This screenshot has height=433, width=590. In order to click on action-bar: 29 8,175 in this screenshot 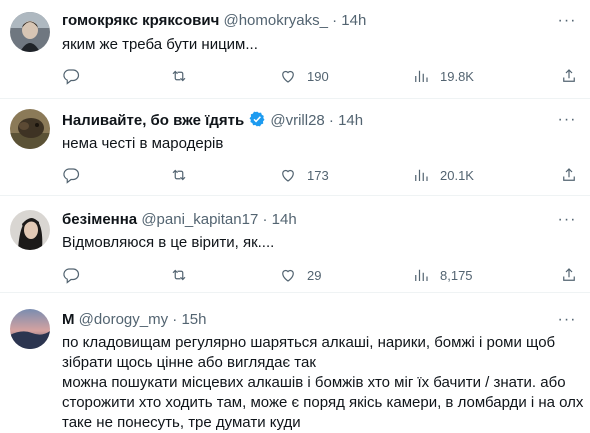, I will do `click(322, 275)`.